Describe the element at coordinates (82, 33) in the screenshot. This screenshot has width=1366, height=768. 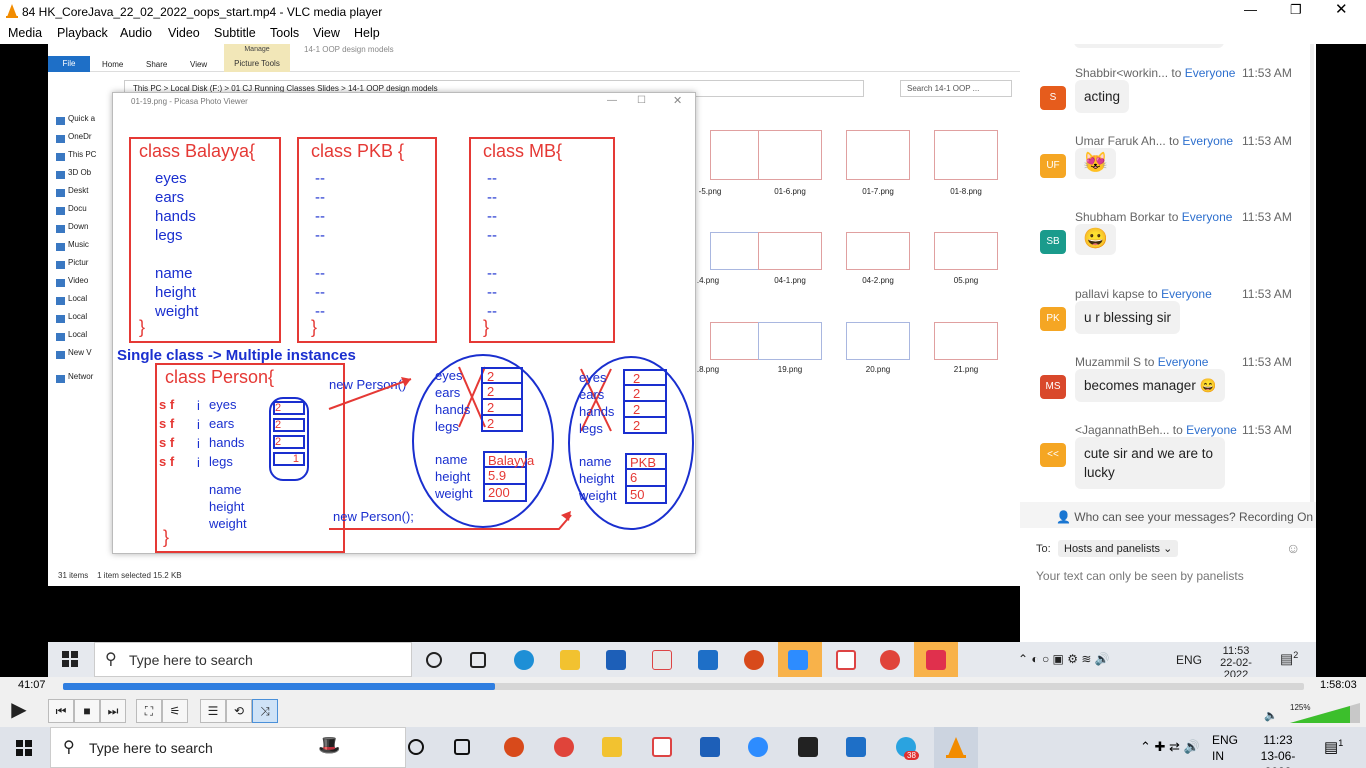
I see `menu-playback: Playback` at that location.